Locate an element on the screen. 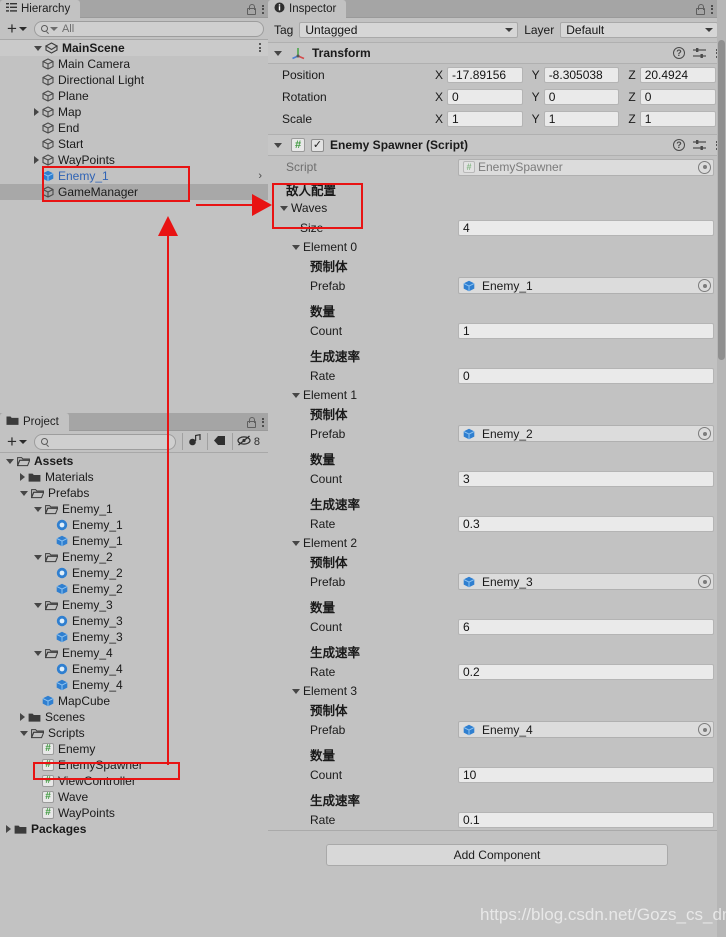 The image size is (726, 937). project-lock-icon is located at coordinates (251, 422).